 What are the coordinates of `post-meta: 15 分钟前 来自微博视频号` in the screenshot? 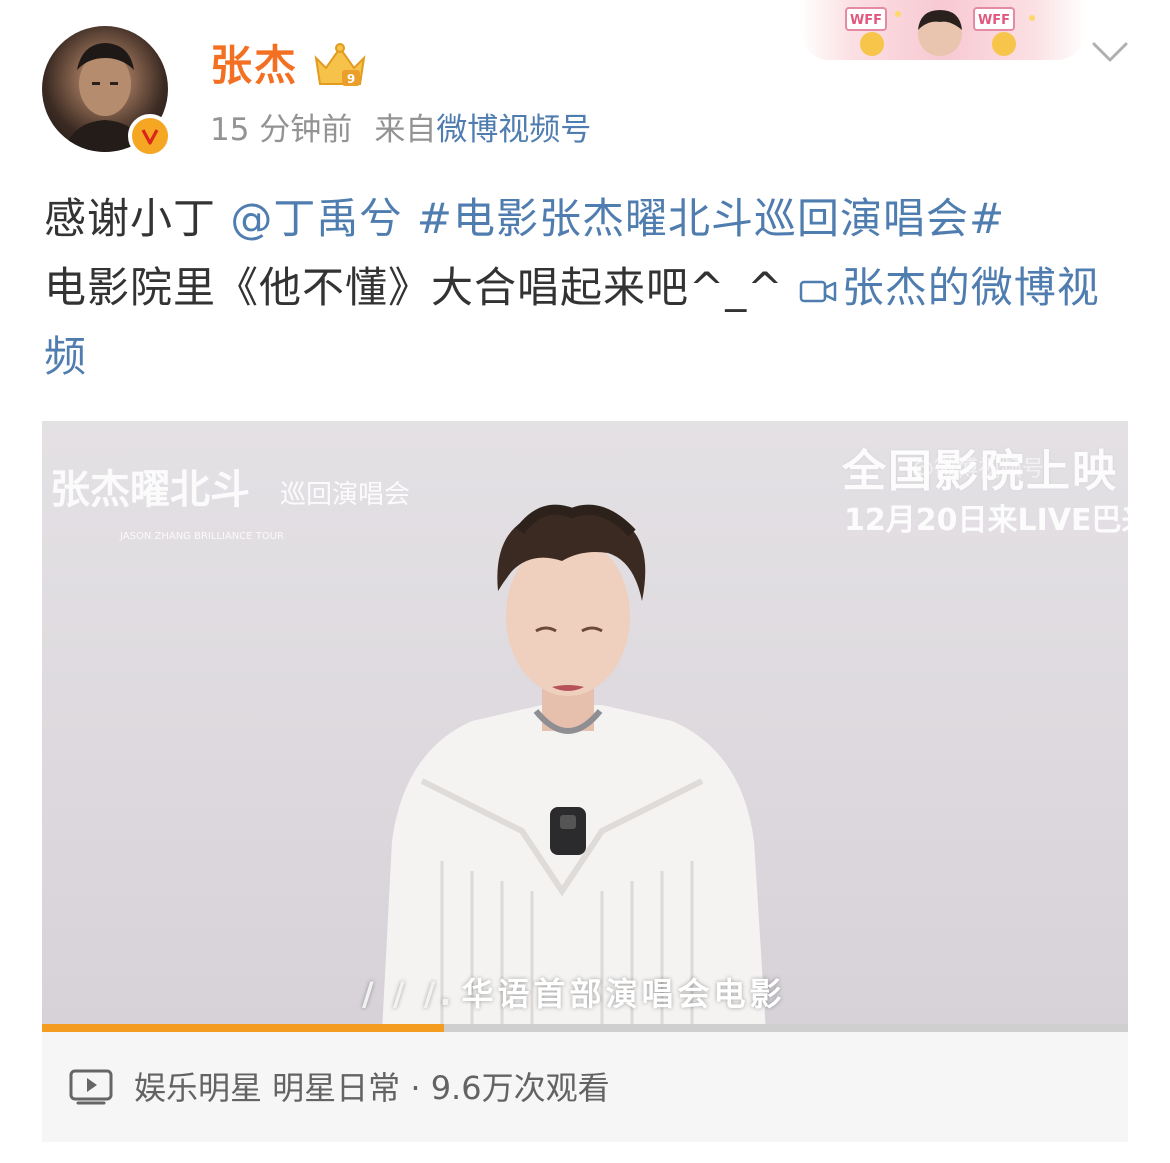 It's located at (400, 130).